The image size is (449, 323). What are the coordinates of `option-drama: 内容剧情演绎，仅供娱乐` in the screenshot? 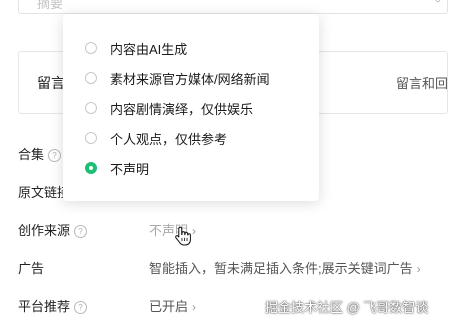 It's located at (169, 108).